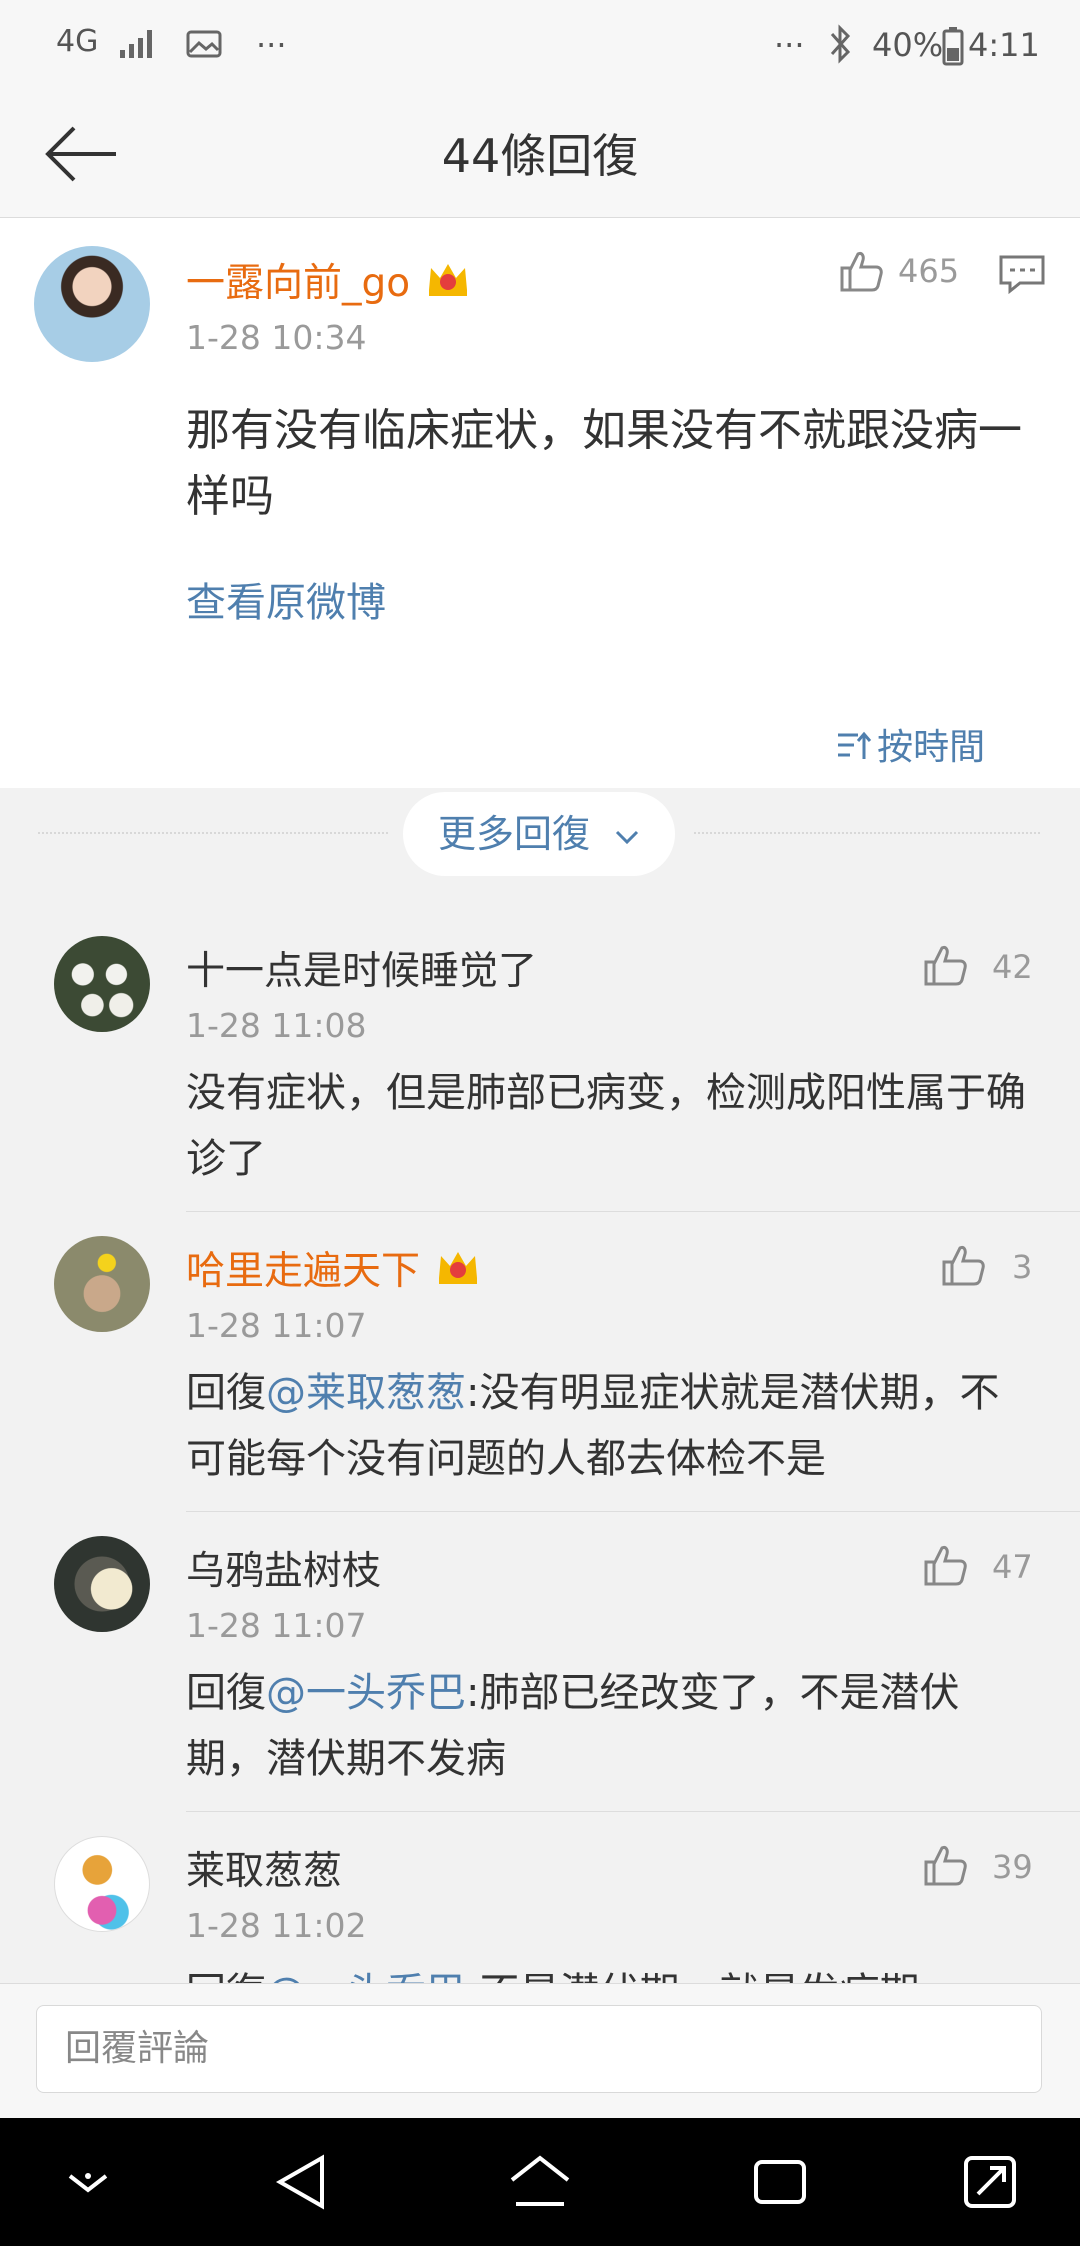 The image size is (1080, 2246). Describe the element at coordinates (271, 45) in the screenshot. I see `more-indicator: ···` at that location.